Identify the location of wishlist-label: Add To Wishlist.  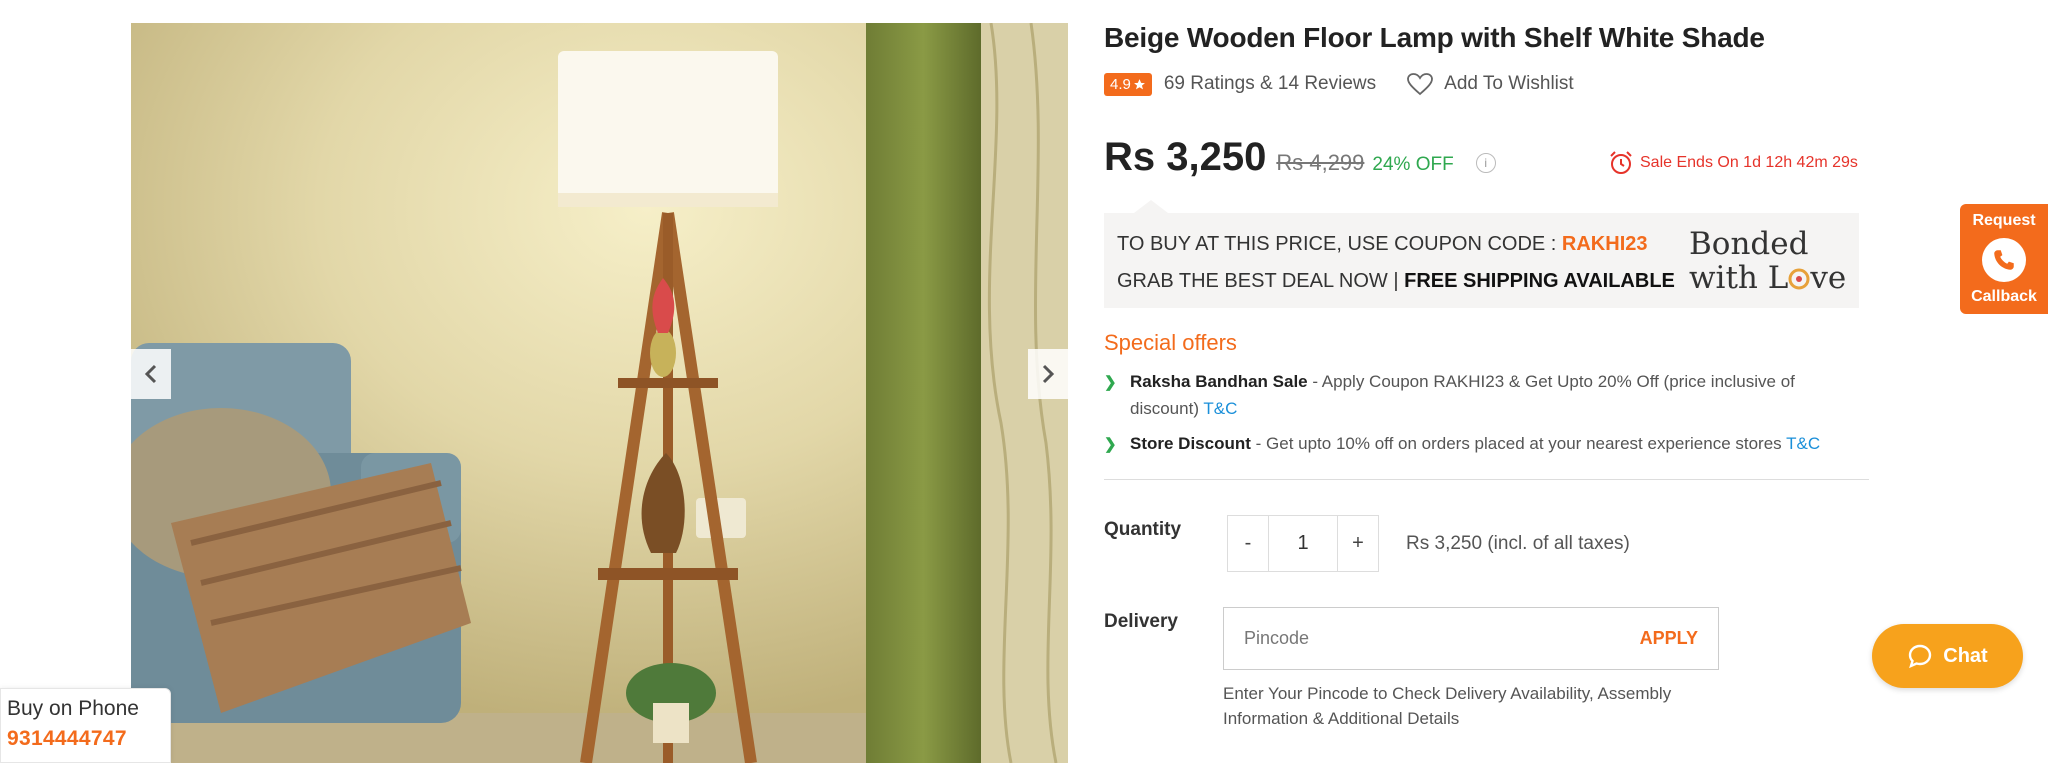
(1509, 83).